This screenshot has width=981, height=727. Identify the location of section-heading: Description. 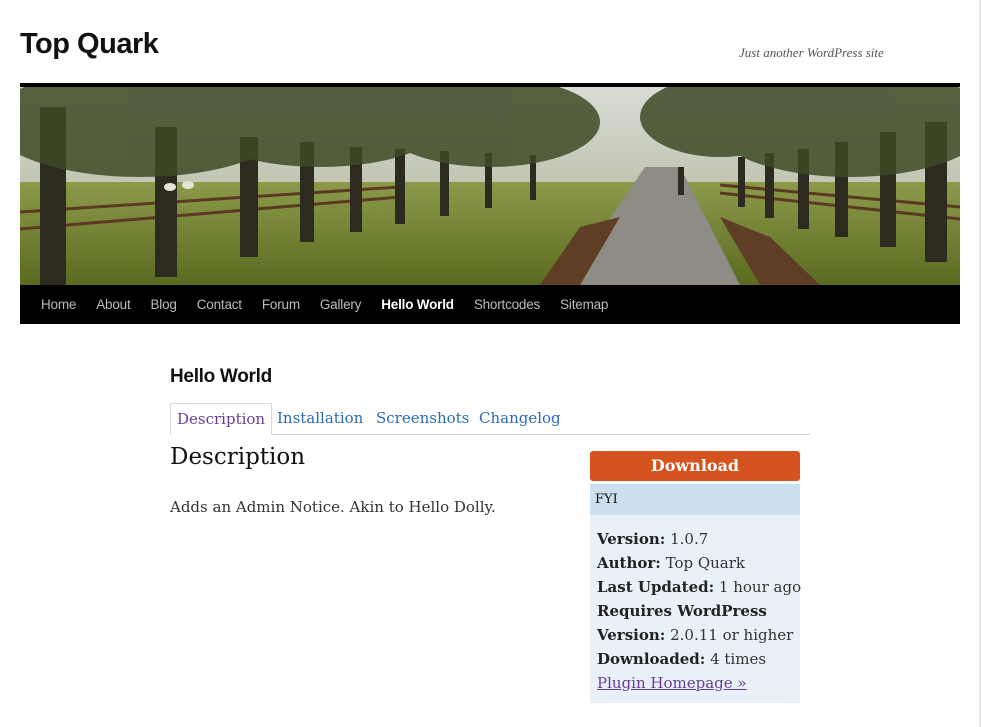
(238, 457).